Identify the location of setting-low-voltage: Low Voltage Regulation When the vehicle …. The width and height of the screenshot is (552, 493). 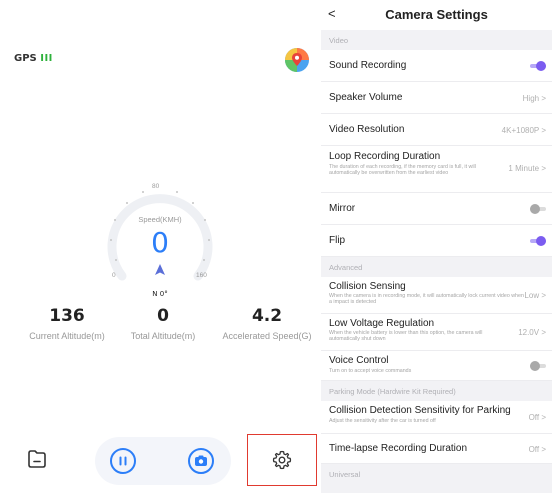
(436, 332).